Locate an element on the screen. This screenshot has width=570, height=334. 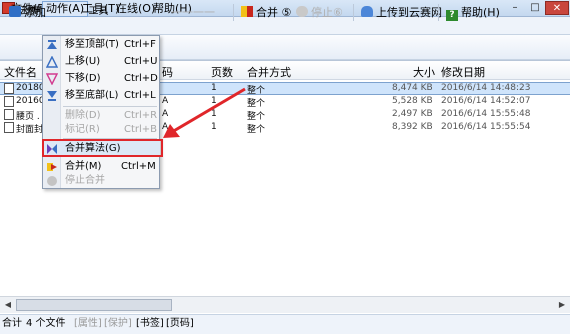
col-header-mode: 合并方式 is located at coordinates (269, 71).